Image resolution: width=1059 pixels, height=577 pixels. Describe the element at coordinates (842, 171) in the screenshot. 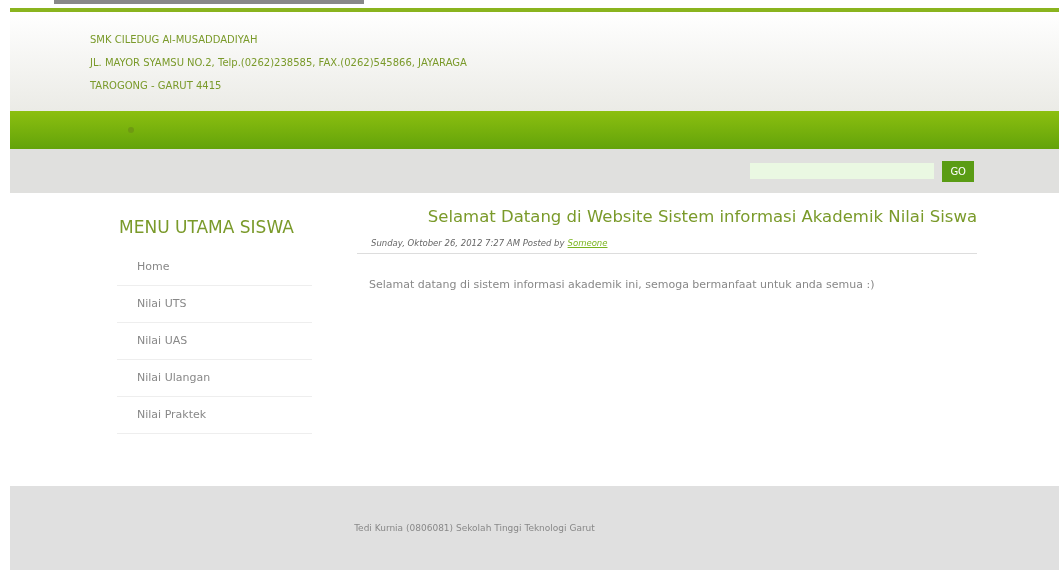

I see `search-field` at that location.